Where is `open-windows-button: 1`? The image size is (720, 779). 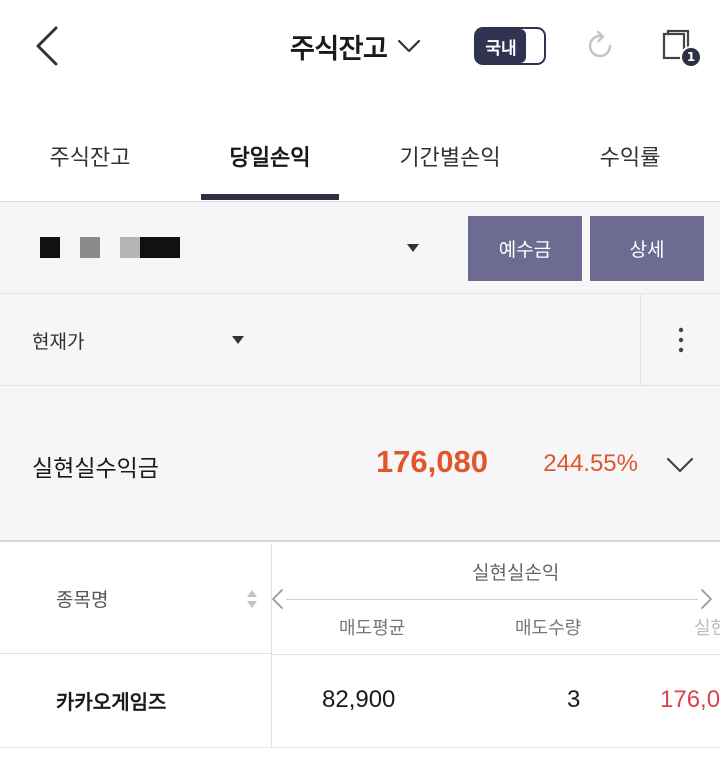 open-windows-button: 1 is located at coordinates (682, 50).